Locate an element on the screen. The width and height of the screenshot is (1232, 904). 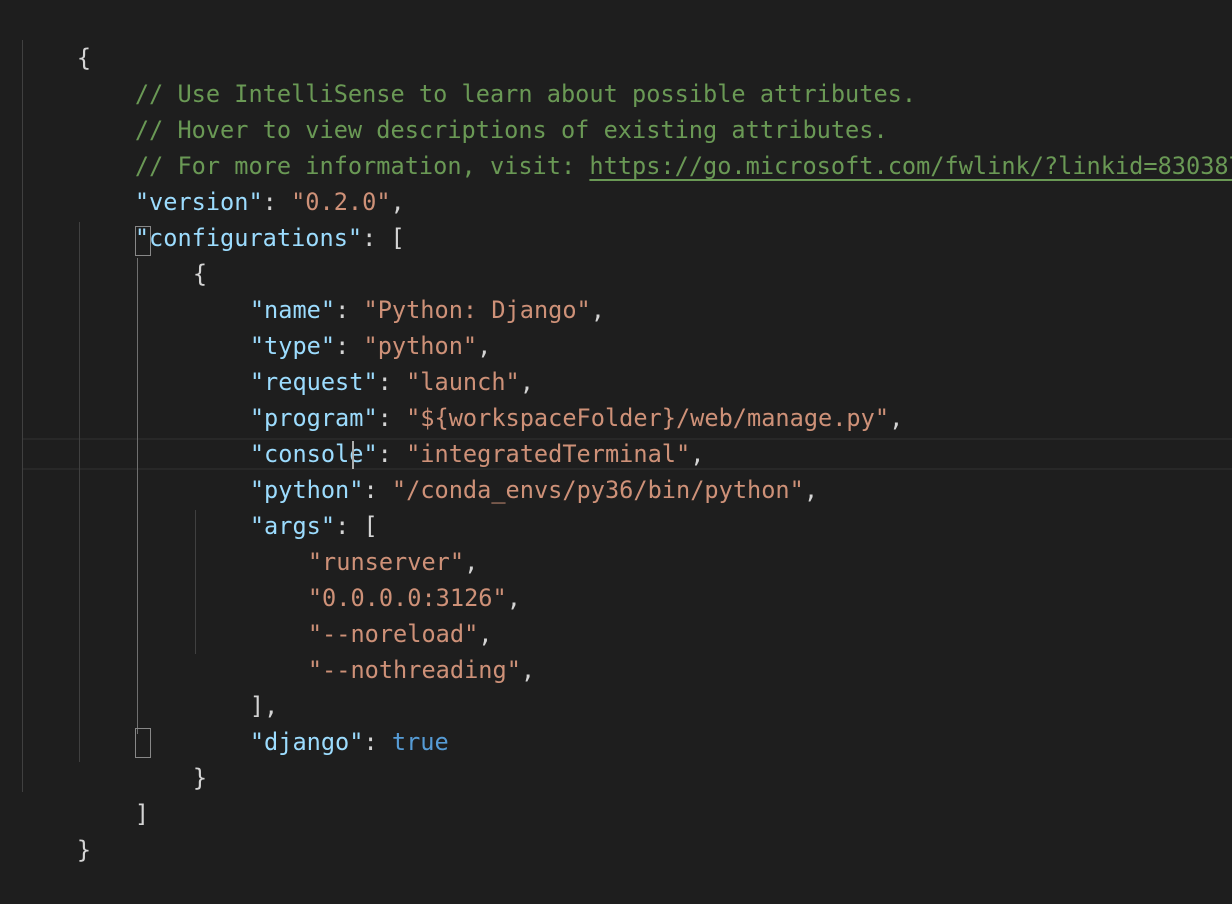
json-string: "--nothreading" is located at coordinates (414, 670).